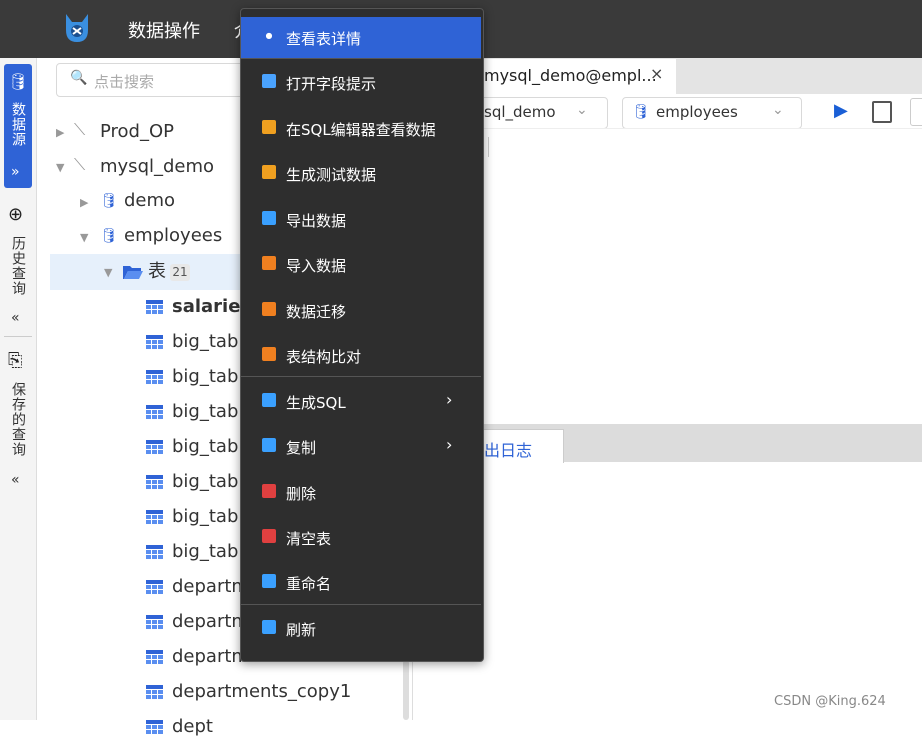 This screenshot has height=742, width=922. I want to click on context-menu-item: 导出数据, so click(361, 220).